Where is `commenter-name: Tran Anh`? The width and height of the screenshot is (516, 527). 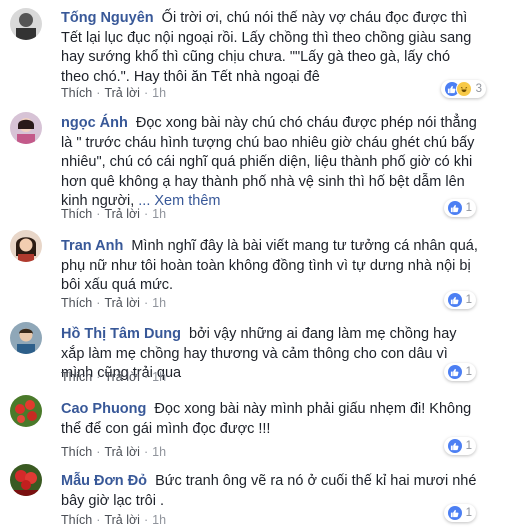 commenter-name: Tran Anh is located at coordinates (92, 246).